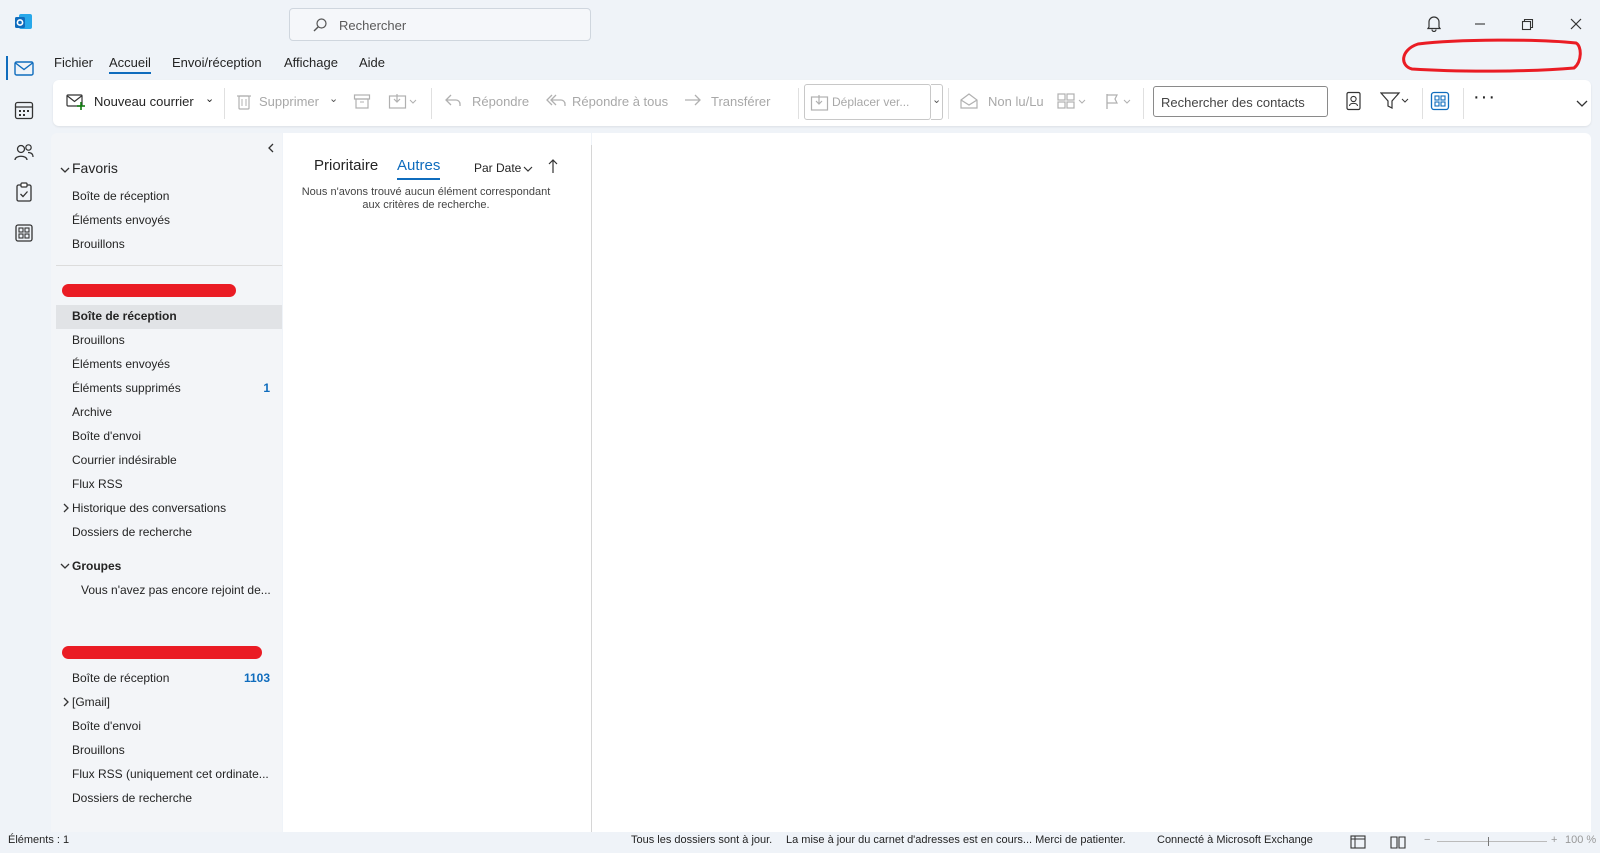  What do you see at coordinates (1527, 24) in the screenshot?
I see `restore-button` at bounding box center [1527, 24].